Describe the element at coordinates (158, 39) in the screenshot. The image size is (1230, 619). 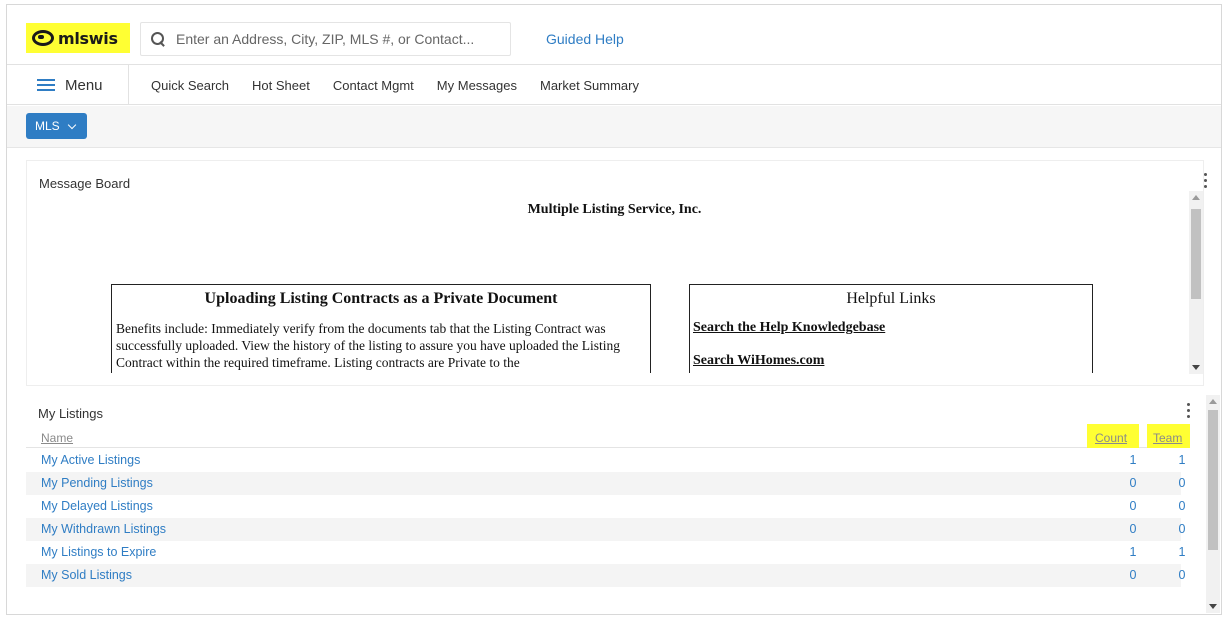
I see `search-icon` at that location.